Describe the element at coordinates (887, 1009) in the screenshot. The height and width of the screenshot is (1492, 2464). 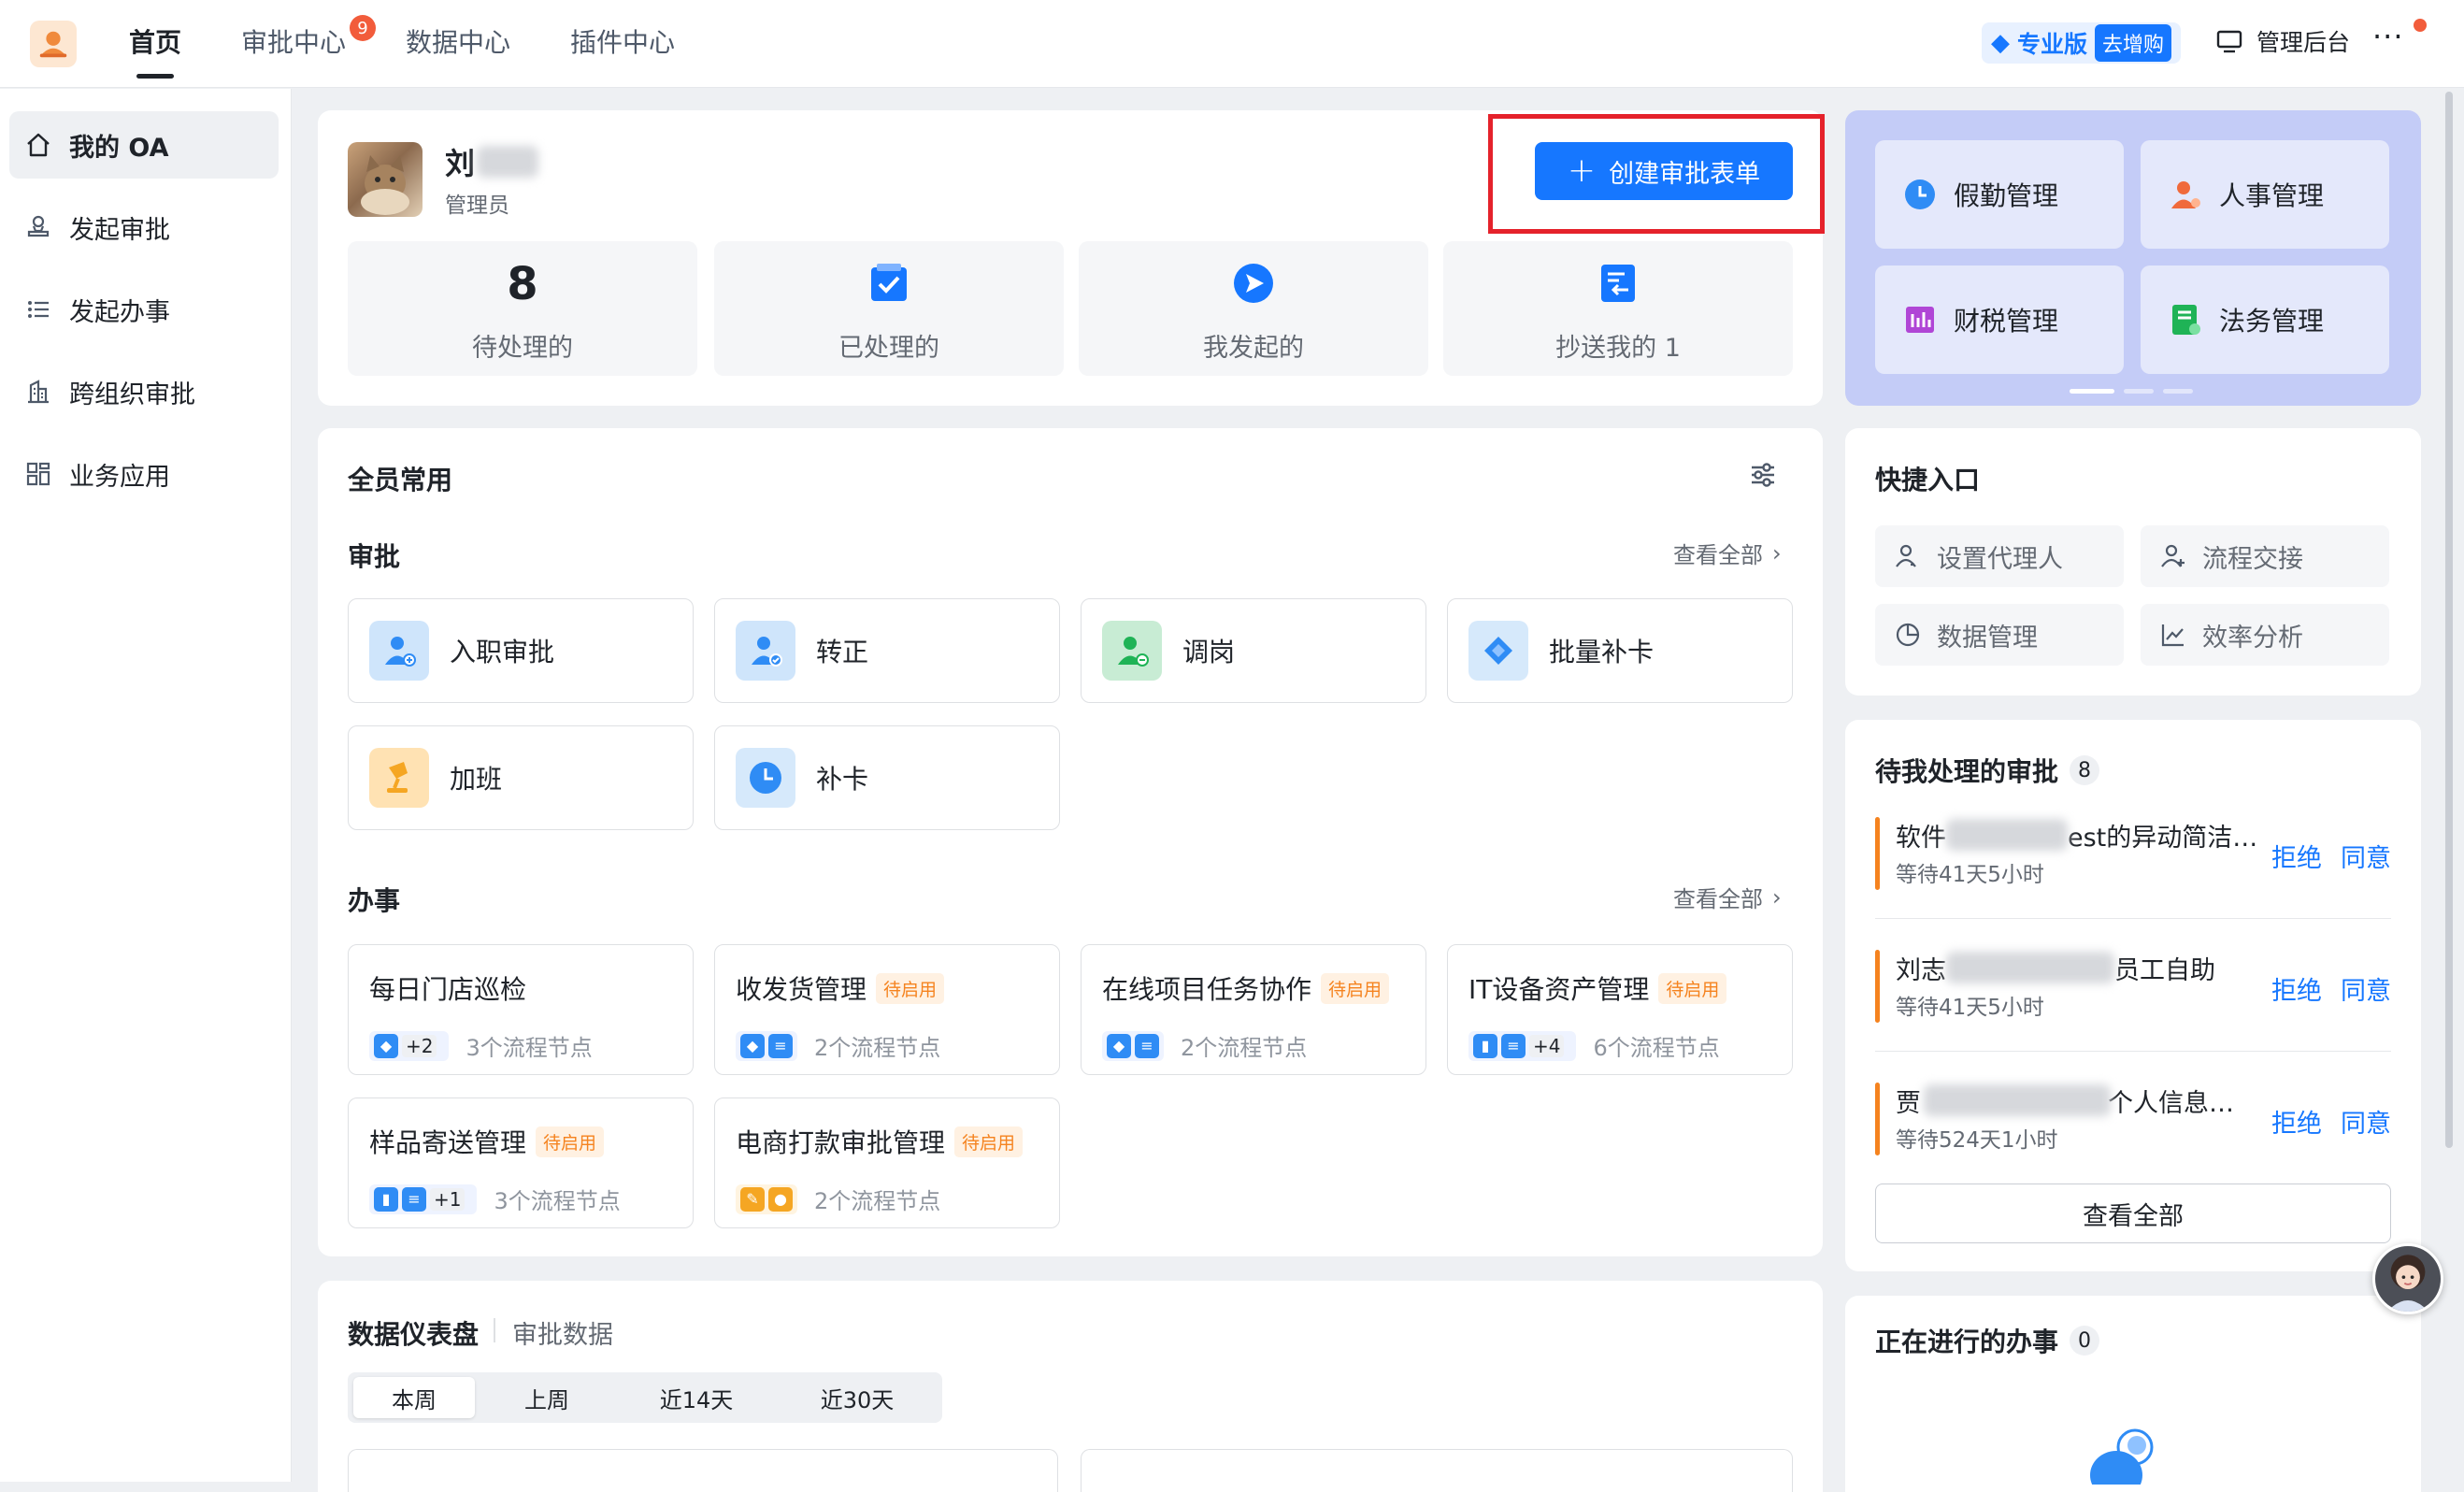
I see `task-shipping-management: 收发货管理 待启用 ◆ ≡ 2个流程节点` at that location.